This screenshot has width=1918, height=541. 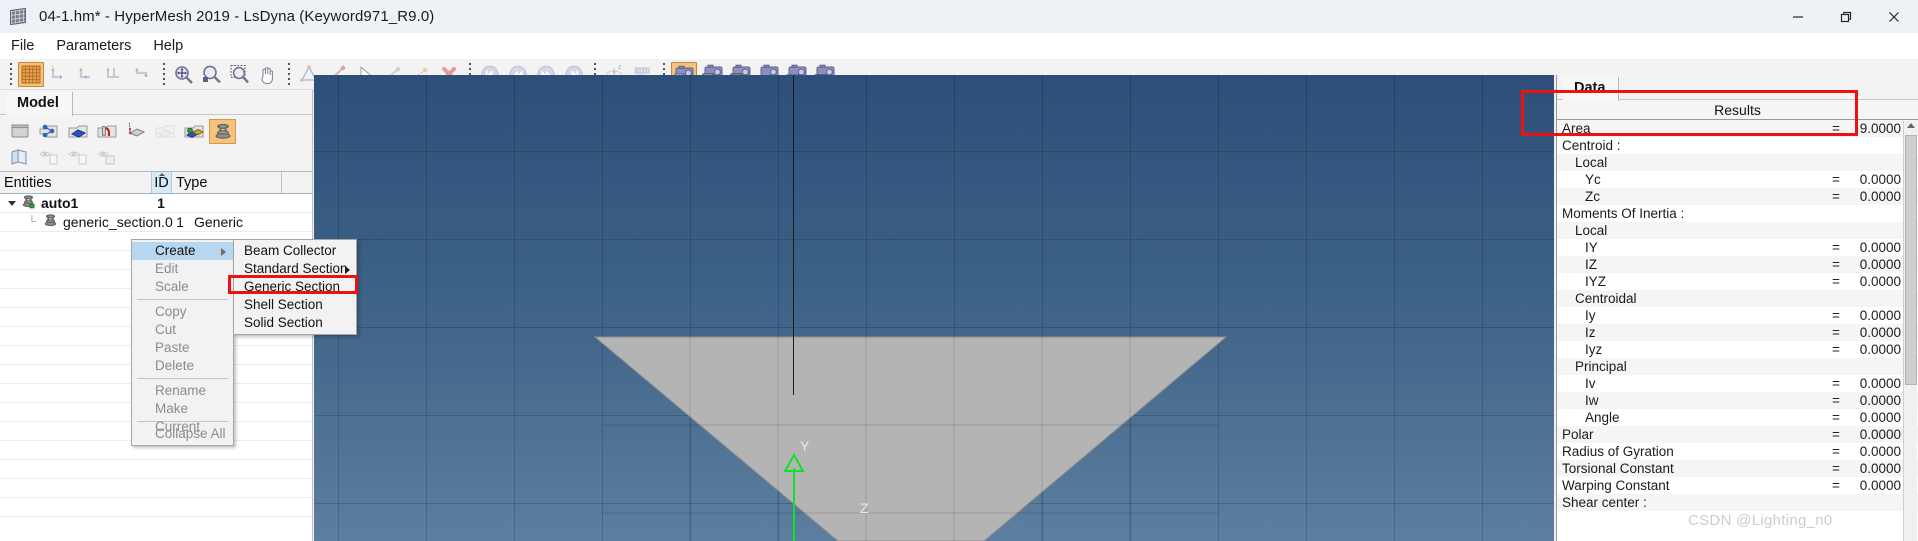 What do you see at coordinates (59, 74) in the screenshot?
I see `view-xy-icon: Y` at bounding box center [59, 74].